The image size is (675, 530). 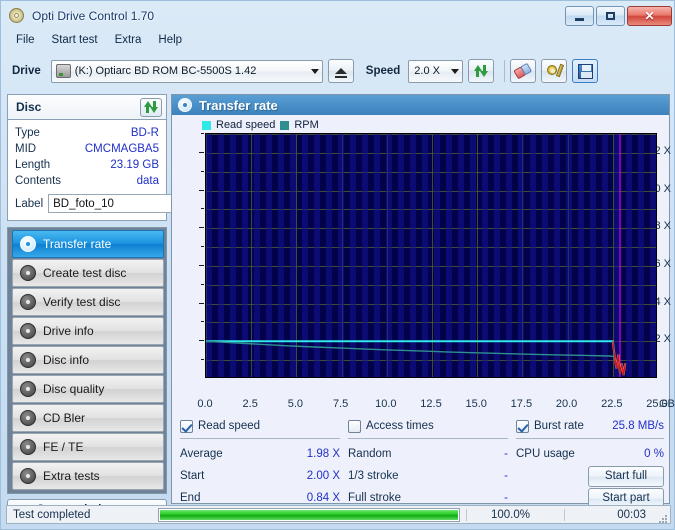 What do you see at coordinates (75, 40) in the screenshot?
I see `menu-item-start-test: Start test` at bounding box center [75, 40].